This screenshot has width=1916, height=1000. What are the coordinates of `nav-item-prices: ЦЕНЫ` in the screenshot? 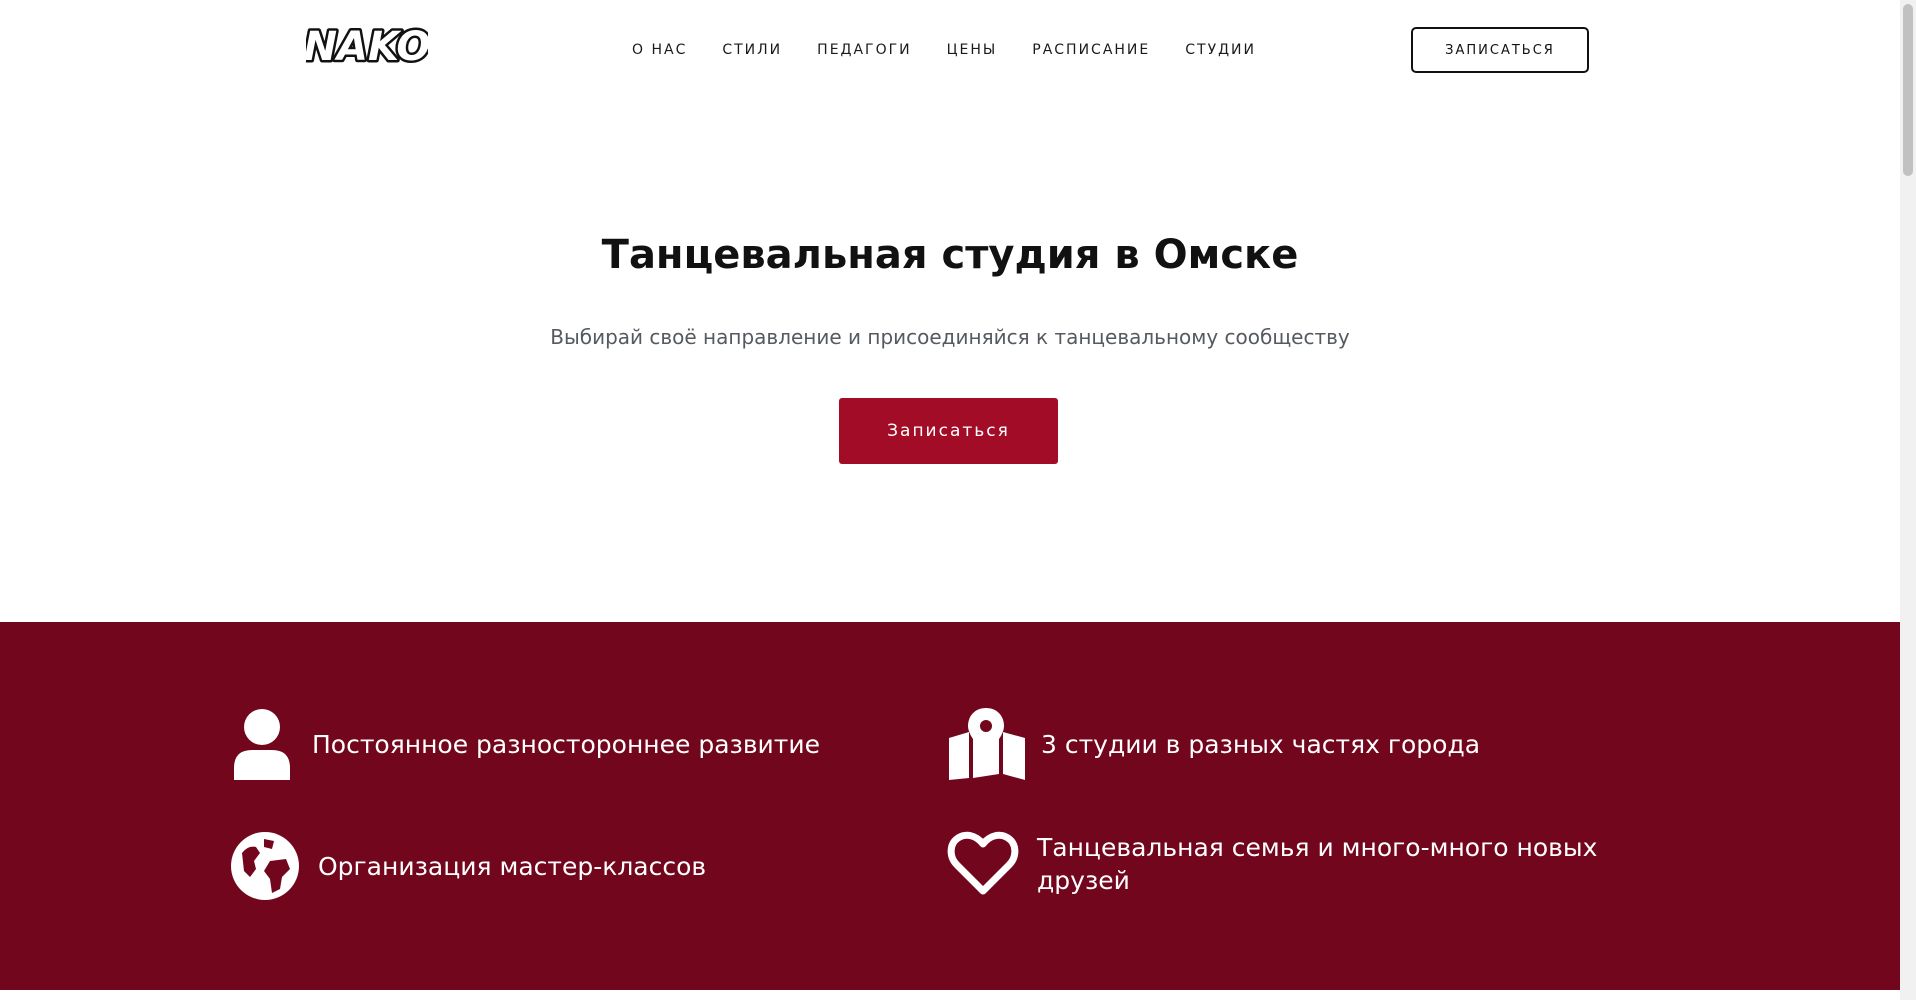 It's located at (972, 50).